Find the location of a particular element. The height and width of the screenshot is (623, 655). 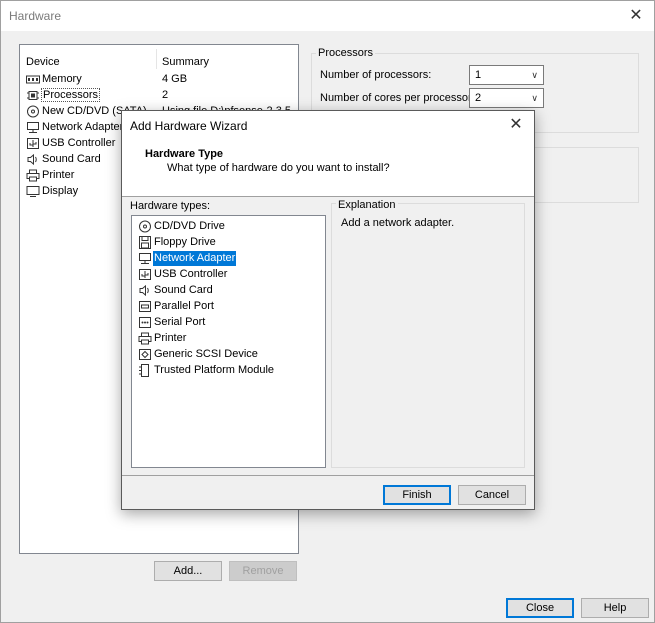

explanation-title: Explanation is located at coordinates (367, 205).